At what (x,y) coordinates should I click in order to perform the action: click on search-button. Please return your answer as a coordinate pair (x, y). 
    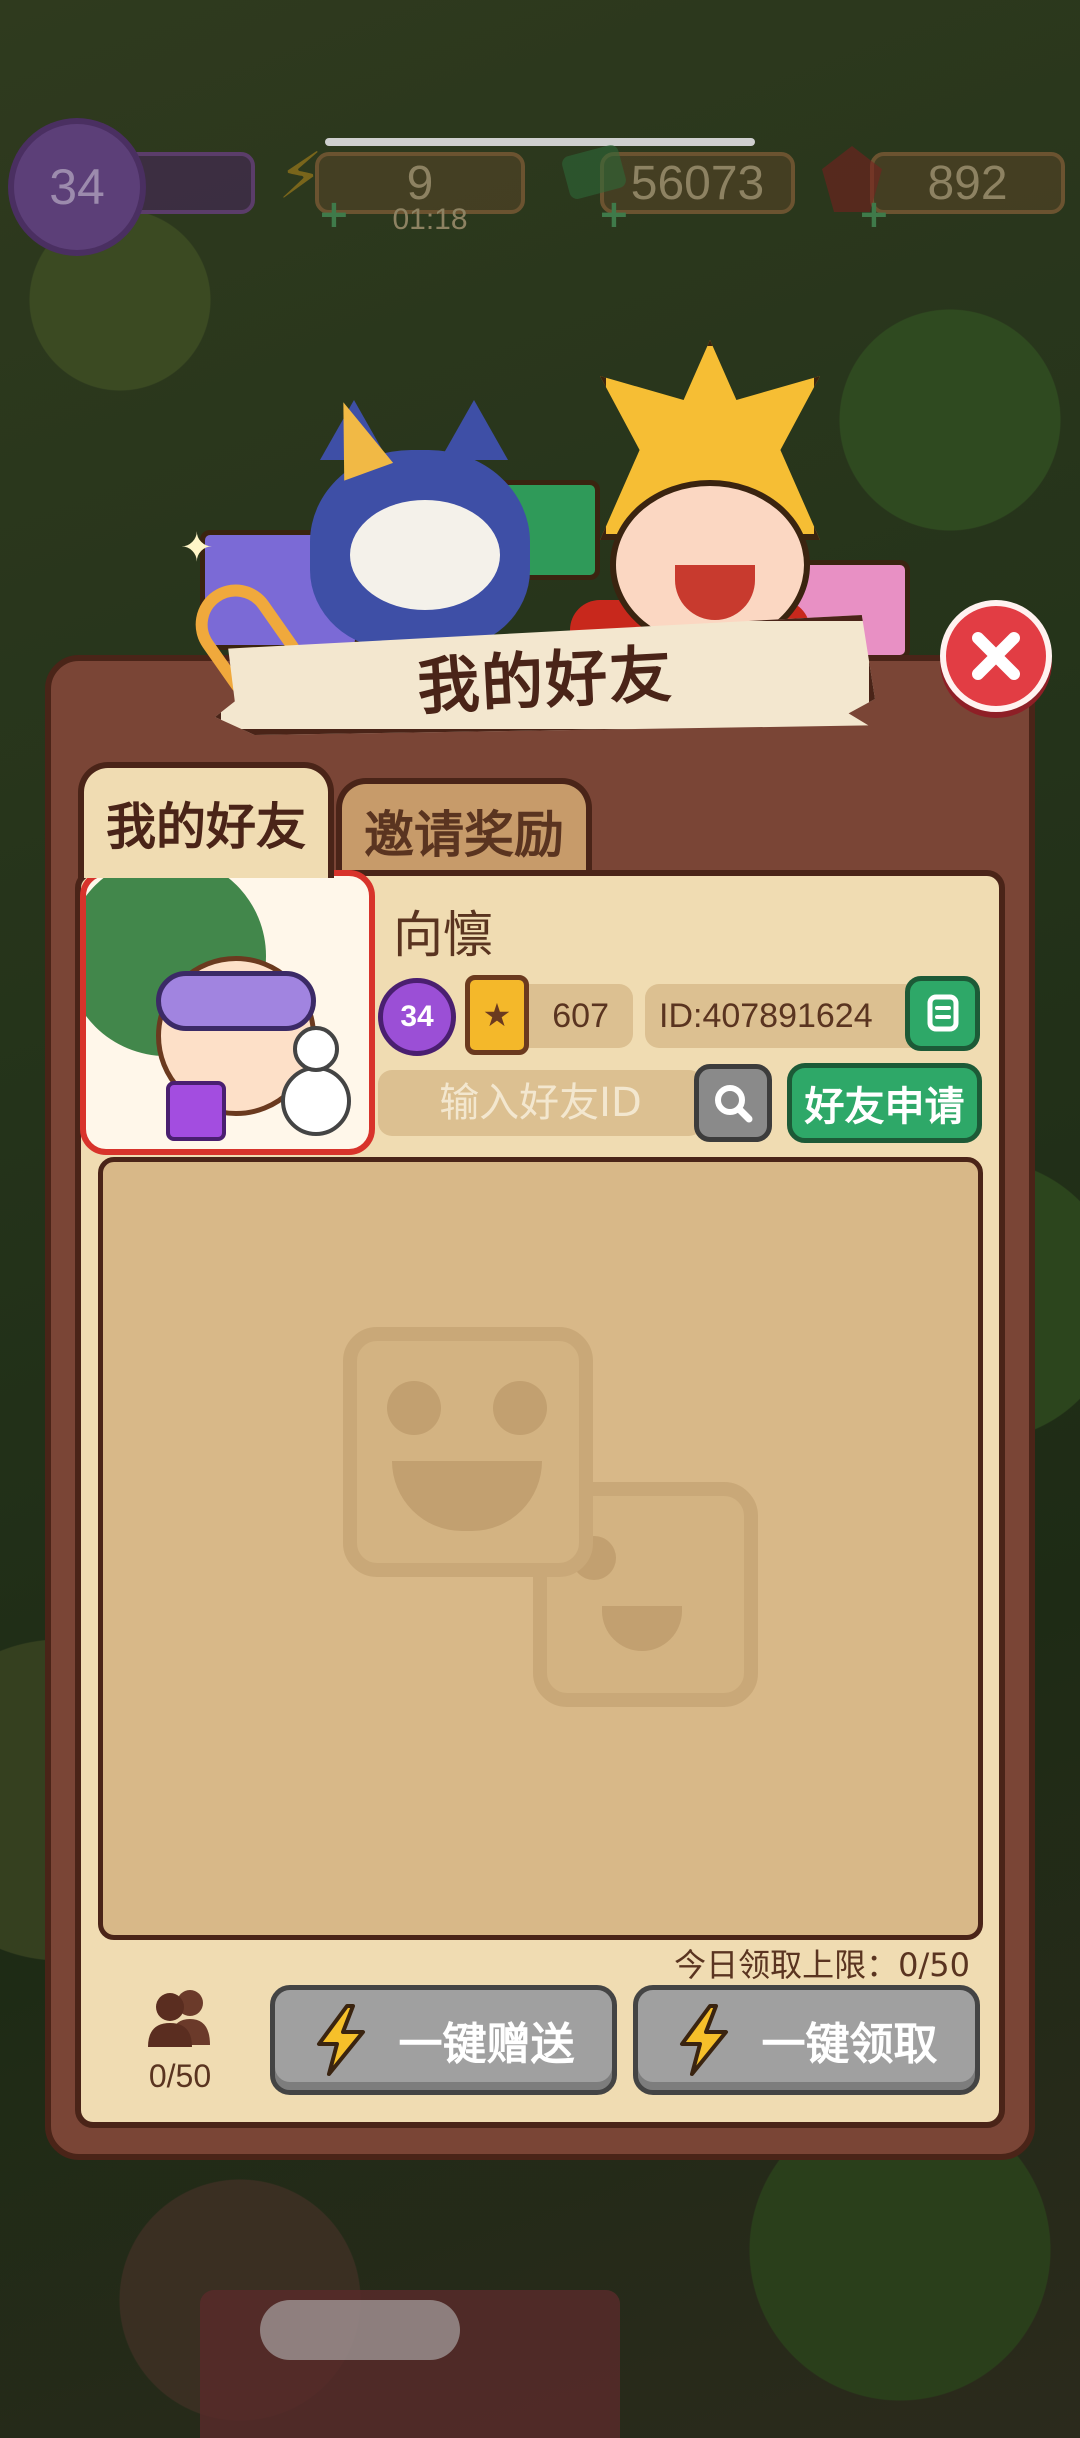
    Looking at the image, I should click on (733, 1103).